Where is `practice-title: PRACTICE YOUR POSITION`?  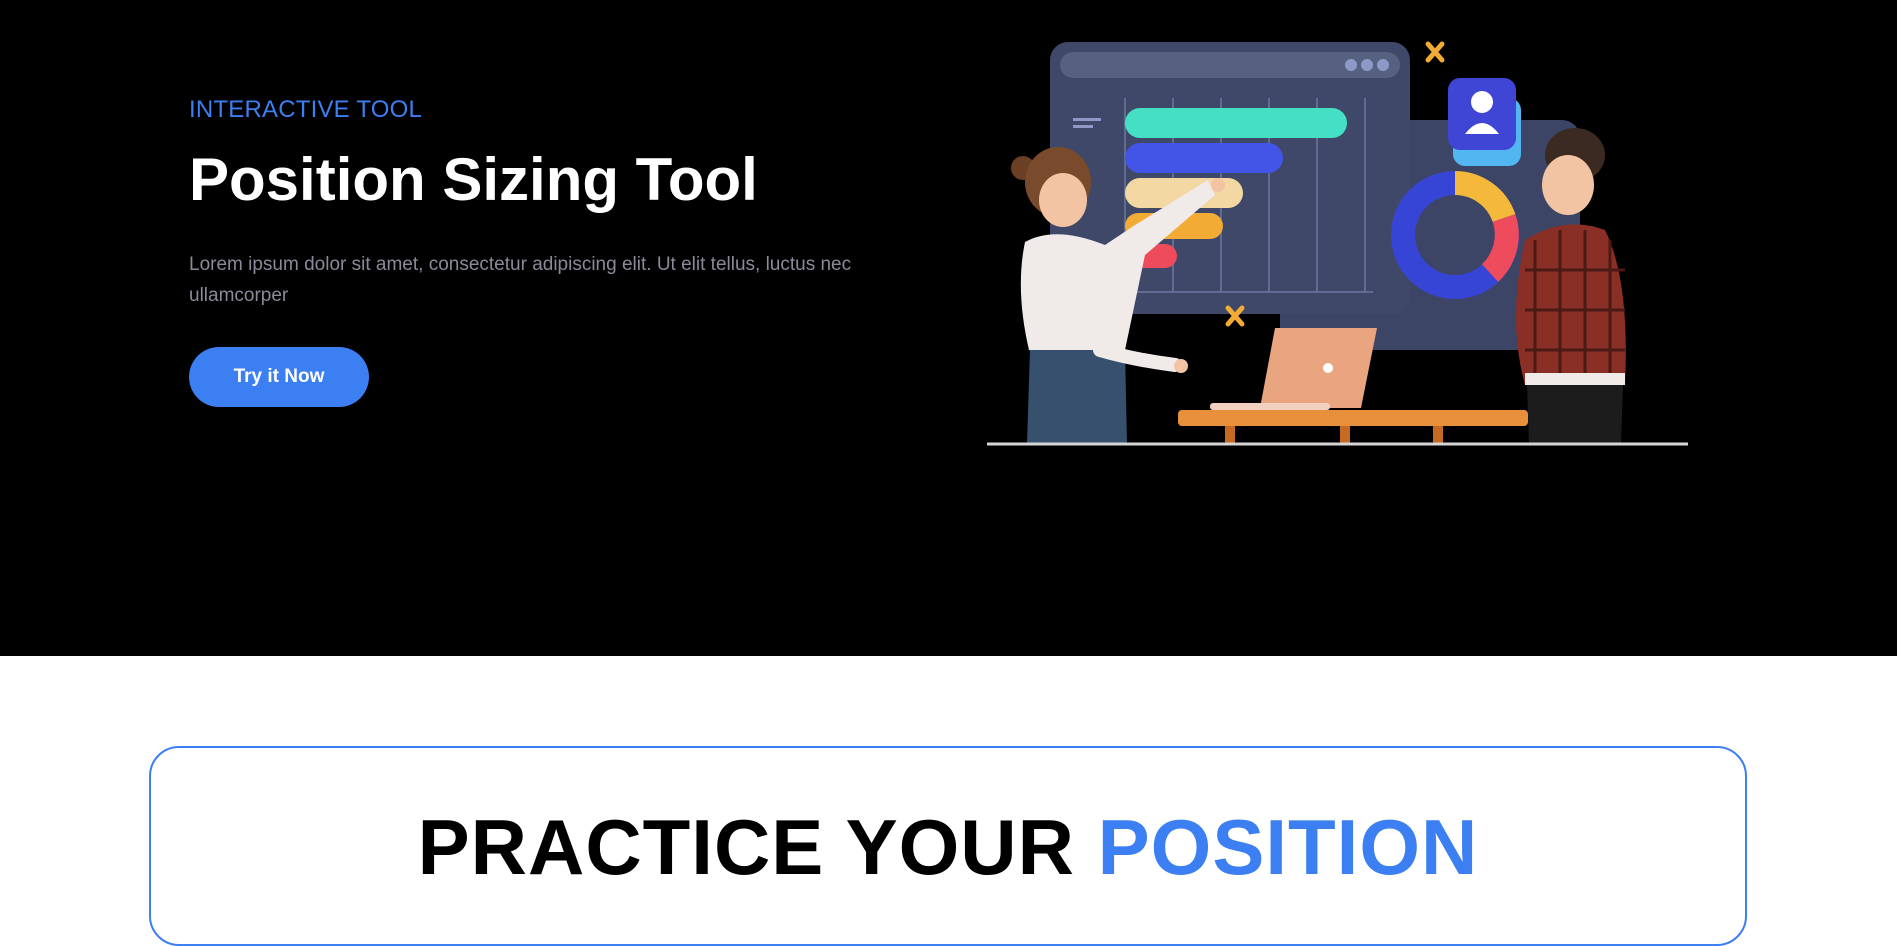 practice-title: PRACTICE YOUR POSITION is located at coordinates (948, 847).